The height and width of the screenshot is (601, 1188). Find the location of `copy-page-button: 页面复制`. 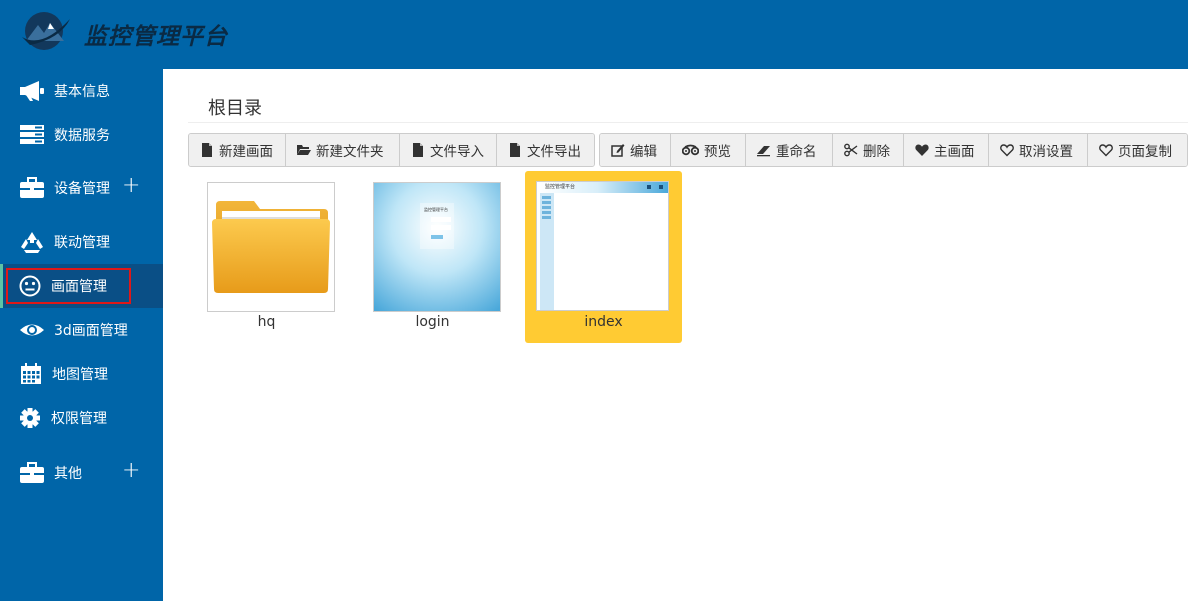

copy-page-button: 页面复制 is located at coordinates (1137, 150).